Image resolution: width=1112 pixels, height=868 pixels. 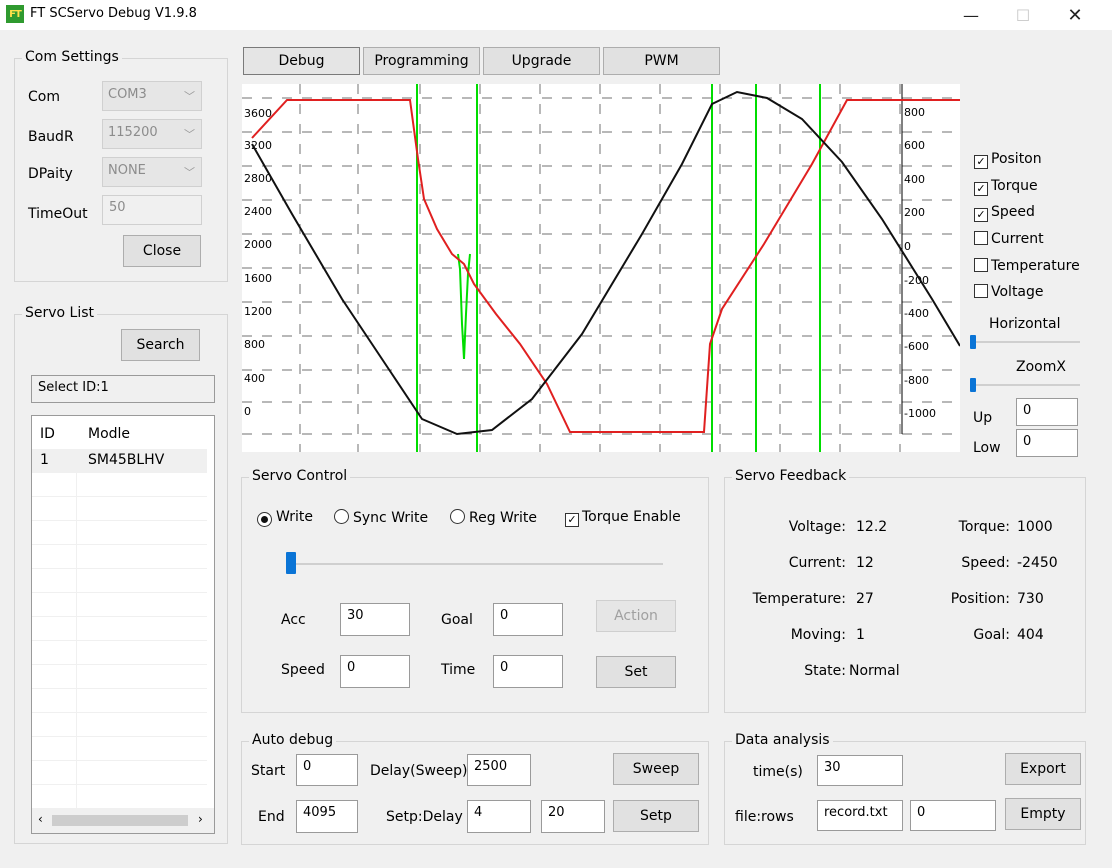 I want to click on empty-button: Empty, so click(x=1043, y=814).